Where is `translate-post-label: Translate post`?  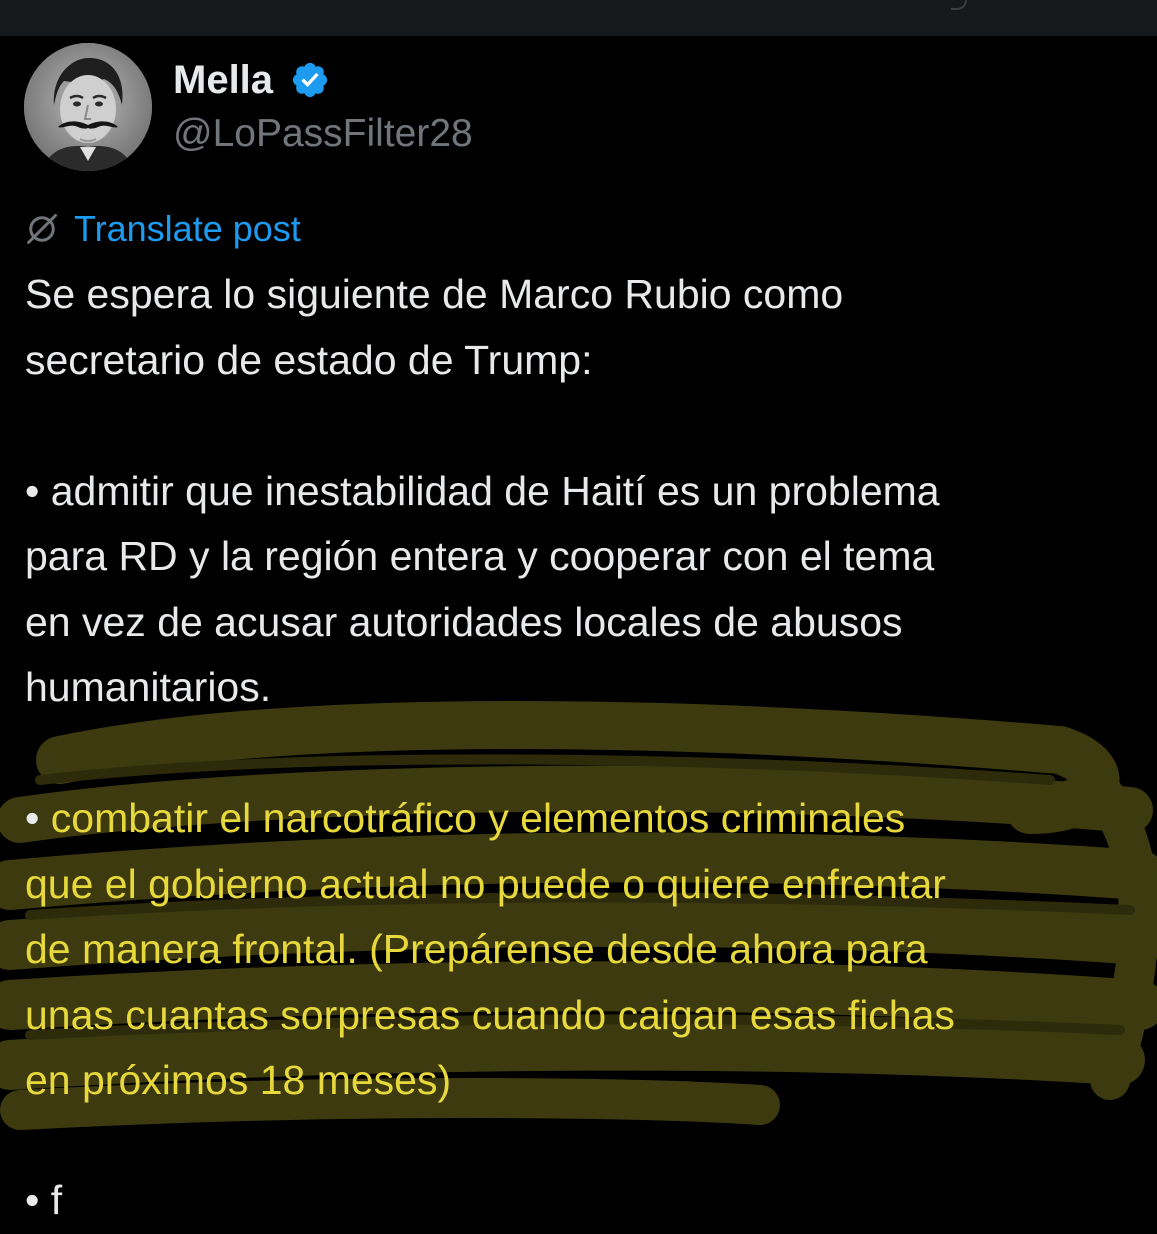
translate-post-label: Translate post is located at coordinates (187, 229).